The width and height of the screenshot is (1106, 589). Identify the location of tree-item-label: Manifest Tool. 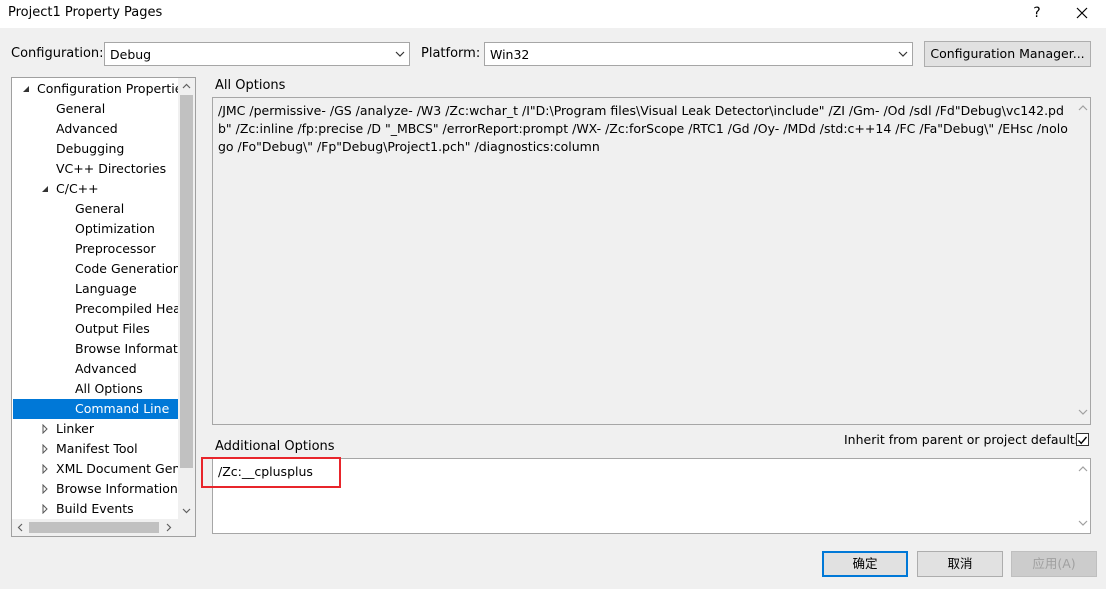
(97, 448).